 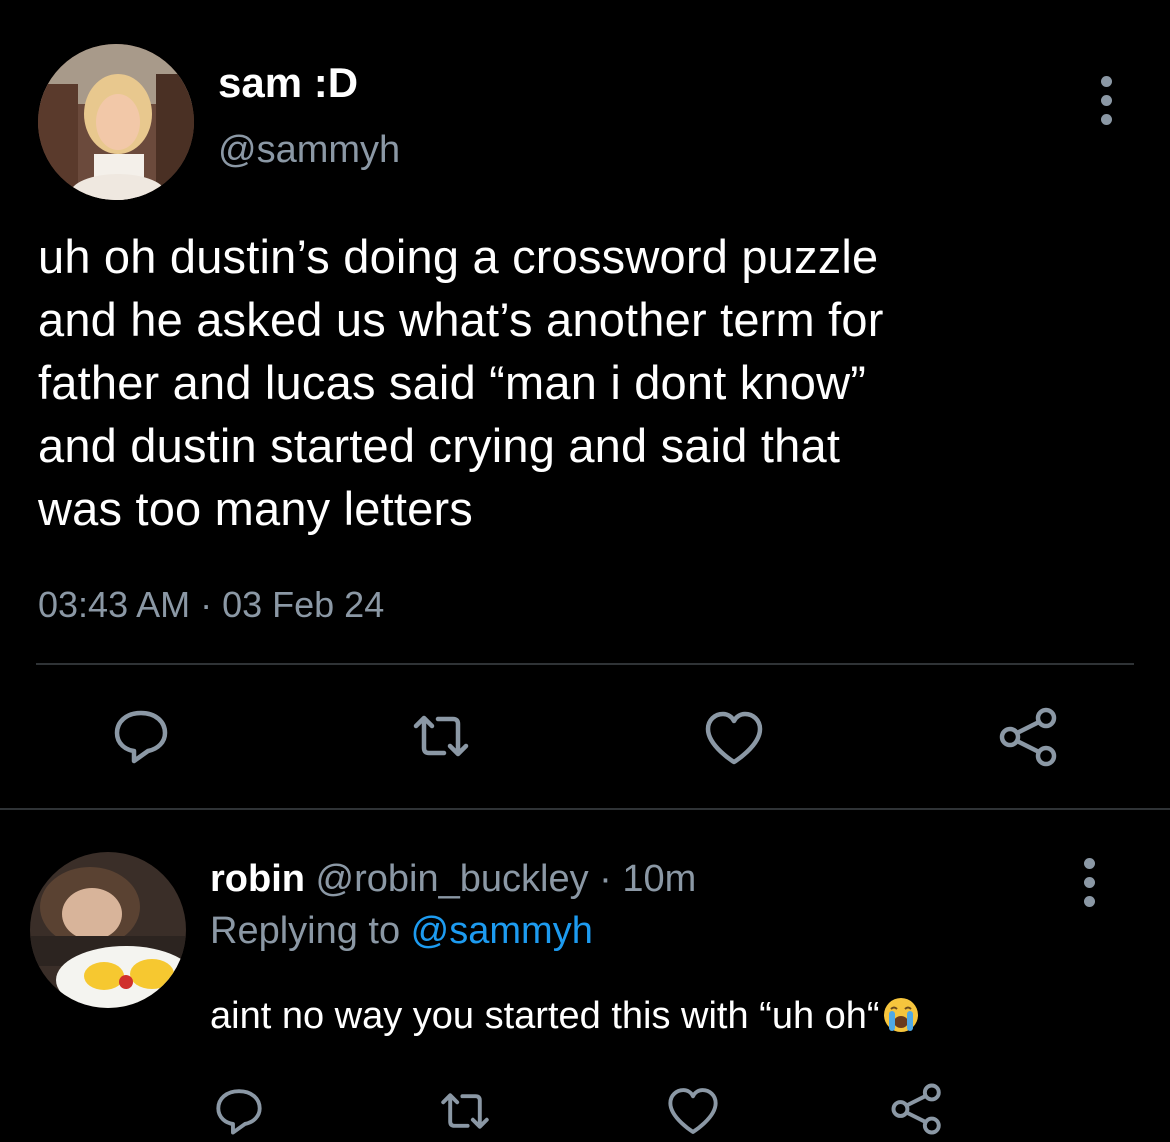 I want to click on handle: @robin_buckley, so click(x=452, y=879).